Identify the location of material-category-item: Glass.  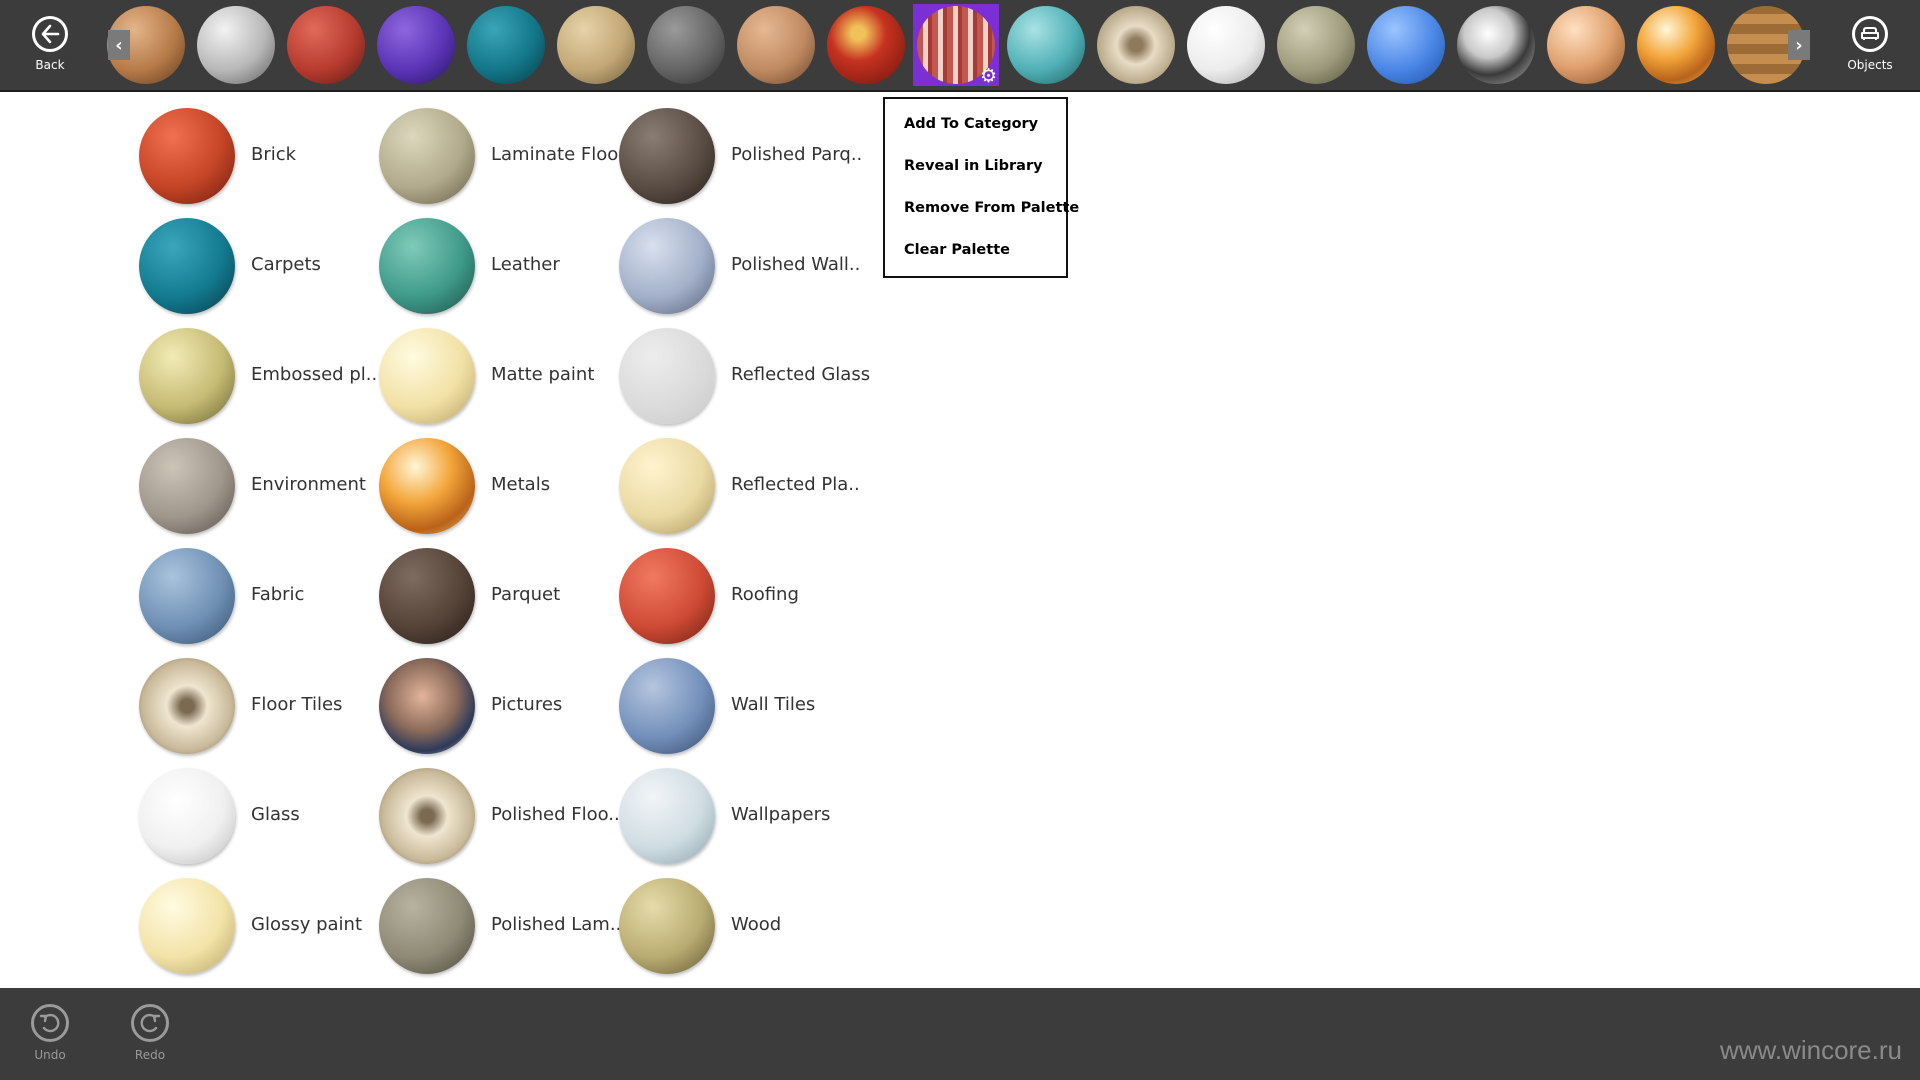
(259, 816).